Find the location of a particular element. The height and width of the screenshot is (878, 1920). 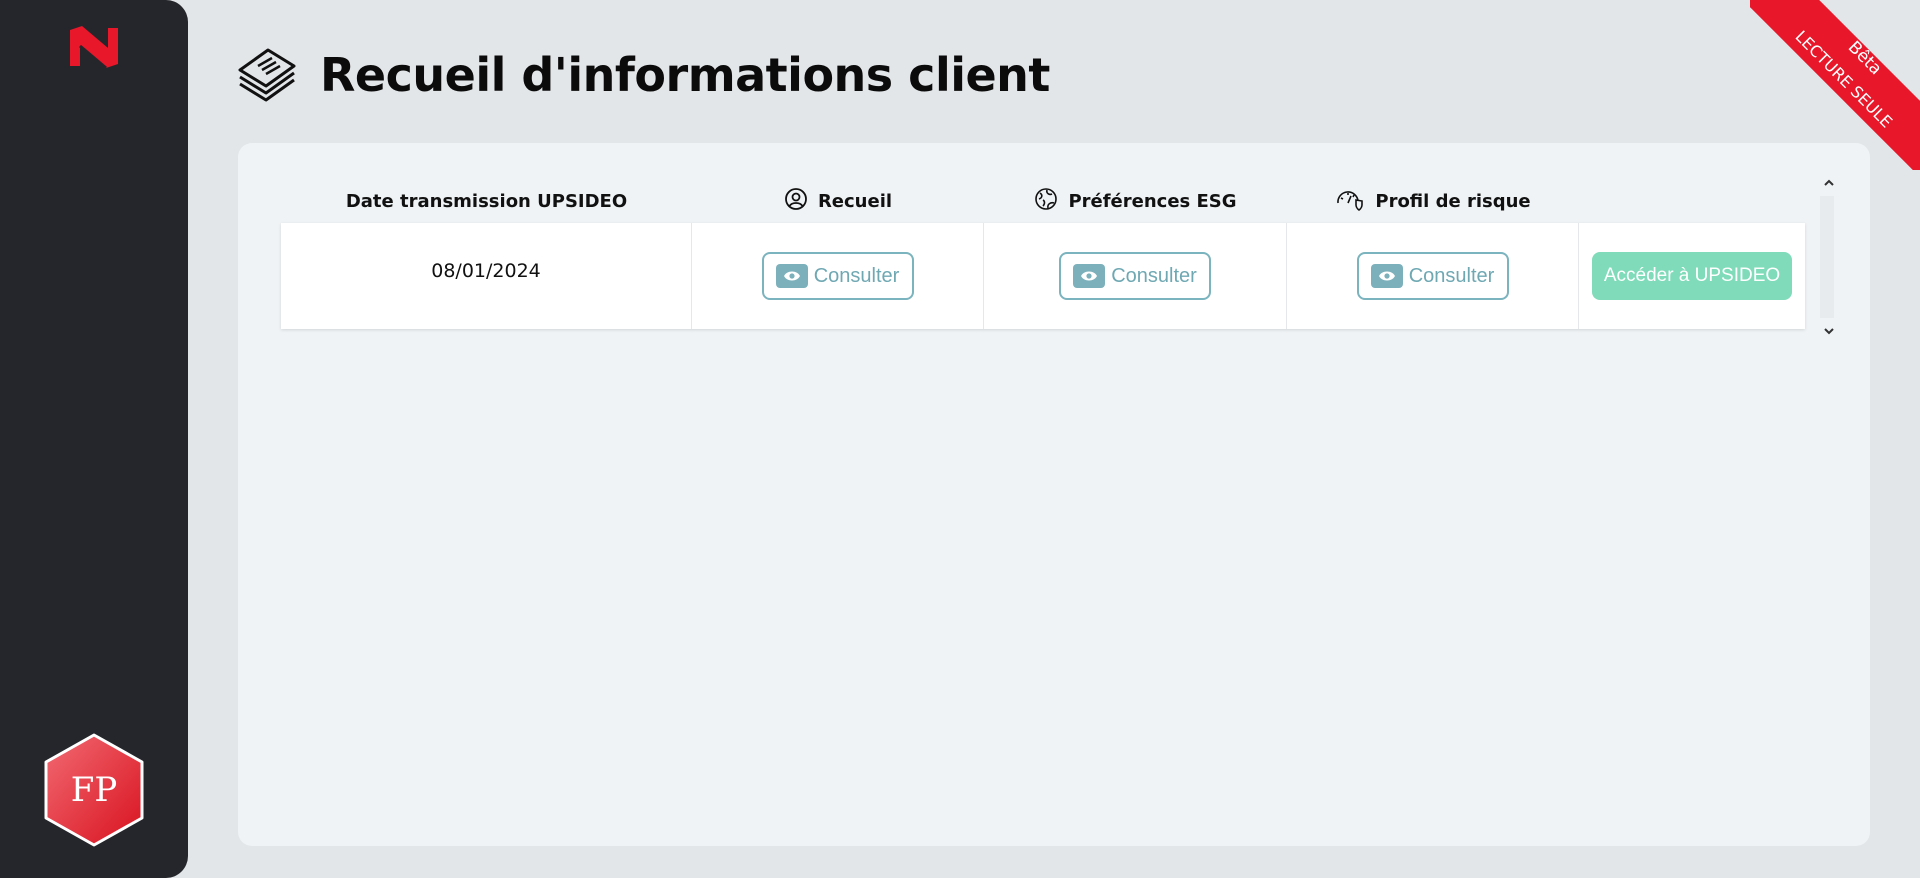

page-header: Recueil d'informations client is located at coordinates (643, 75).